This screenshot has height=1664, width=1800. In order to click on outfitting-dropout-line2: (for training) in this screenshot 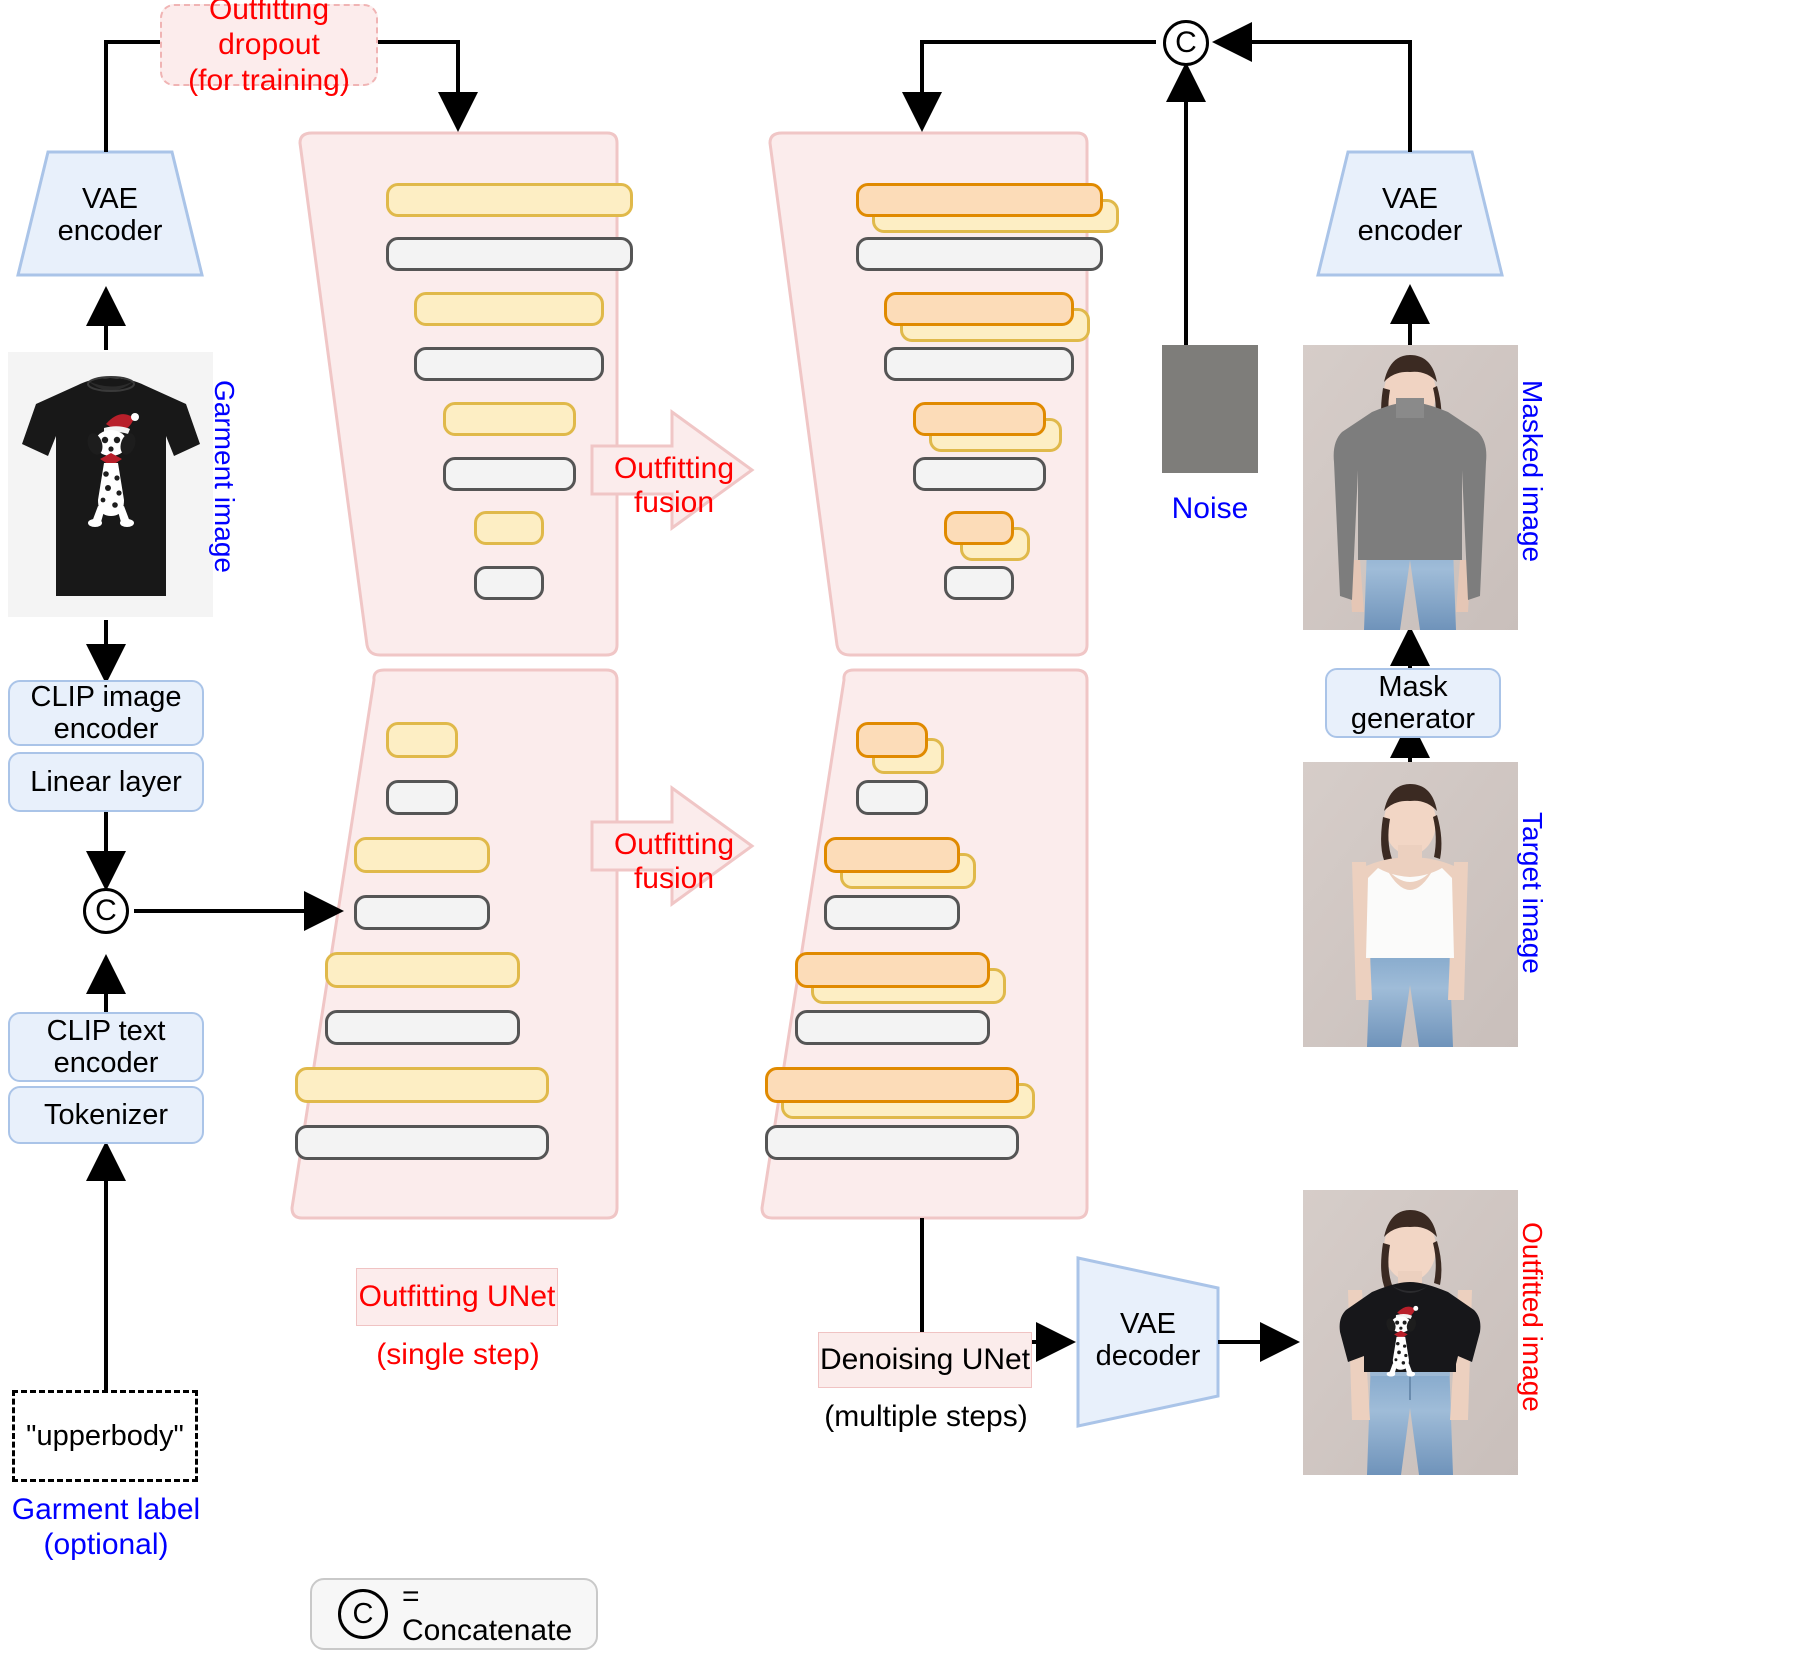, I will do `click(269, 80)`.